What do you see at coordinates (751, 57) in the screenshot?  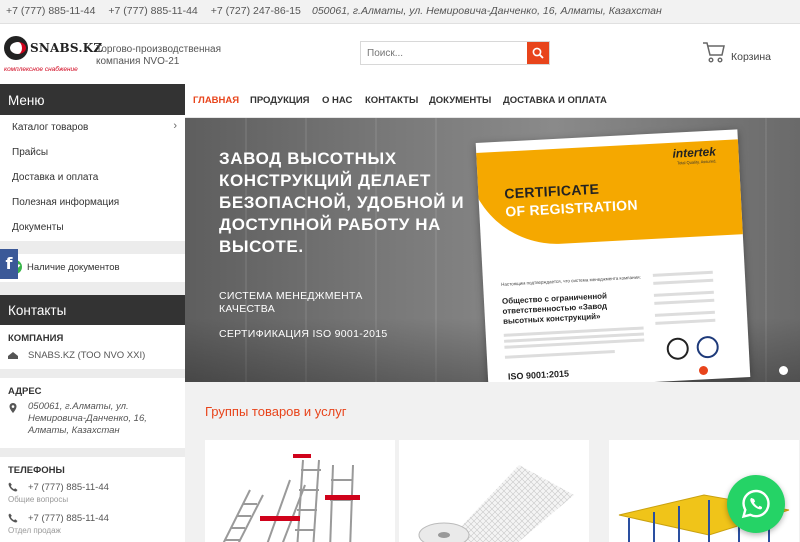 I see `cart-label: Корзина` at bounding box center [751, 57].